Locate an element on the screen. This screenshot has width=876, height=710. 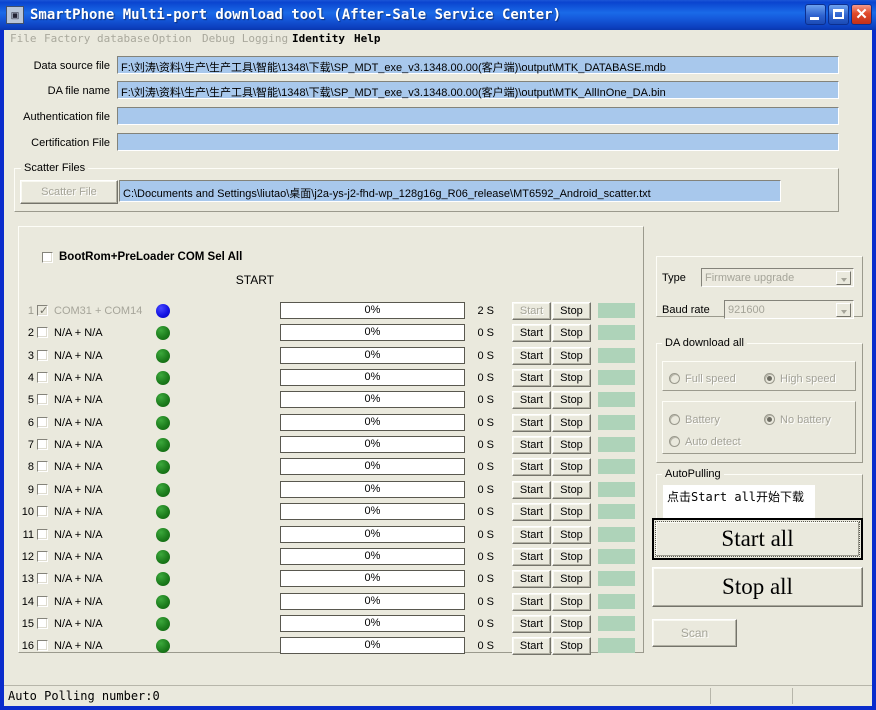
port-row-number: 10 is located at coordinates (27, 512).